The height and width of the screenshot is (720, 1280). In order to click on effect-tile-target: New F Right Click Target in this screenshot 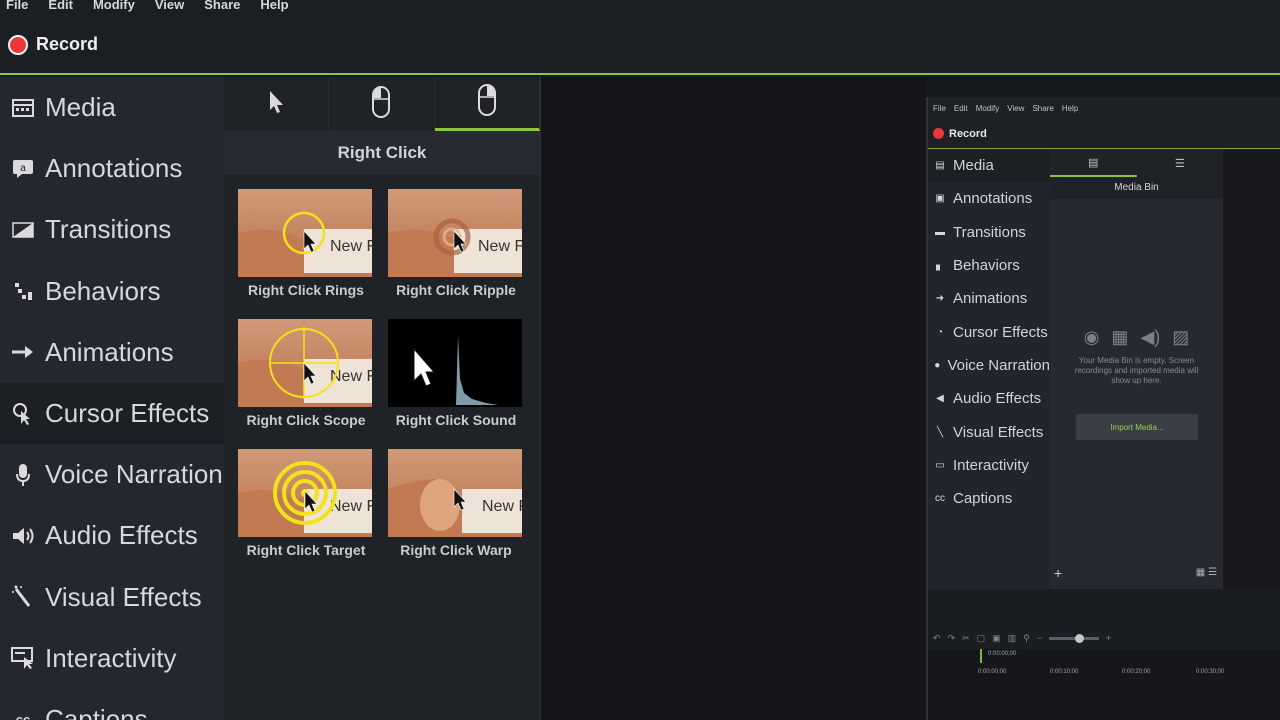, I will do `click(306, 507)`.